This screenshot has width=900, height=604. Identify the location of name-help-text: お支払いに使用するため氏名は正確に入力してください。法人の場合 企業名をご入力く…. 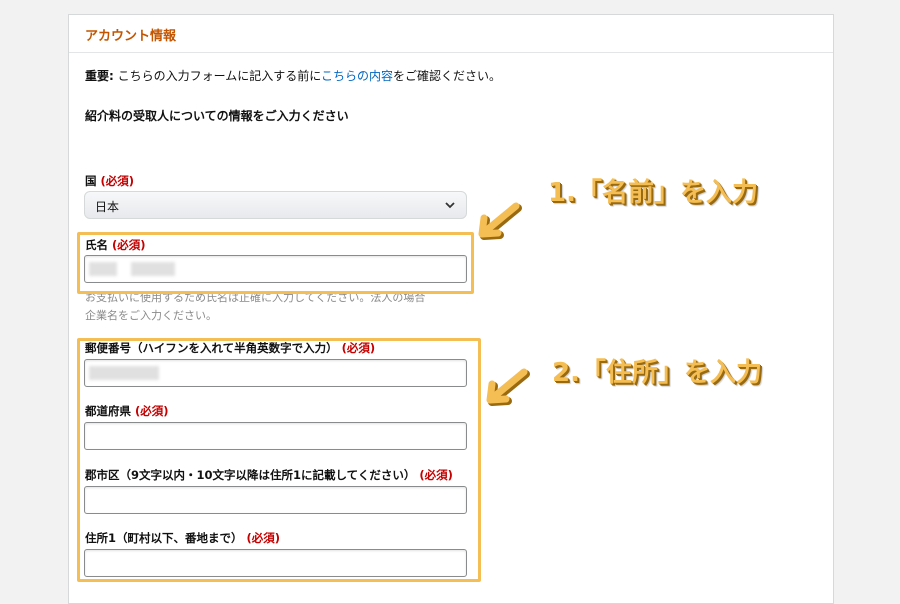
(255, 306).